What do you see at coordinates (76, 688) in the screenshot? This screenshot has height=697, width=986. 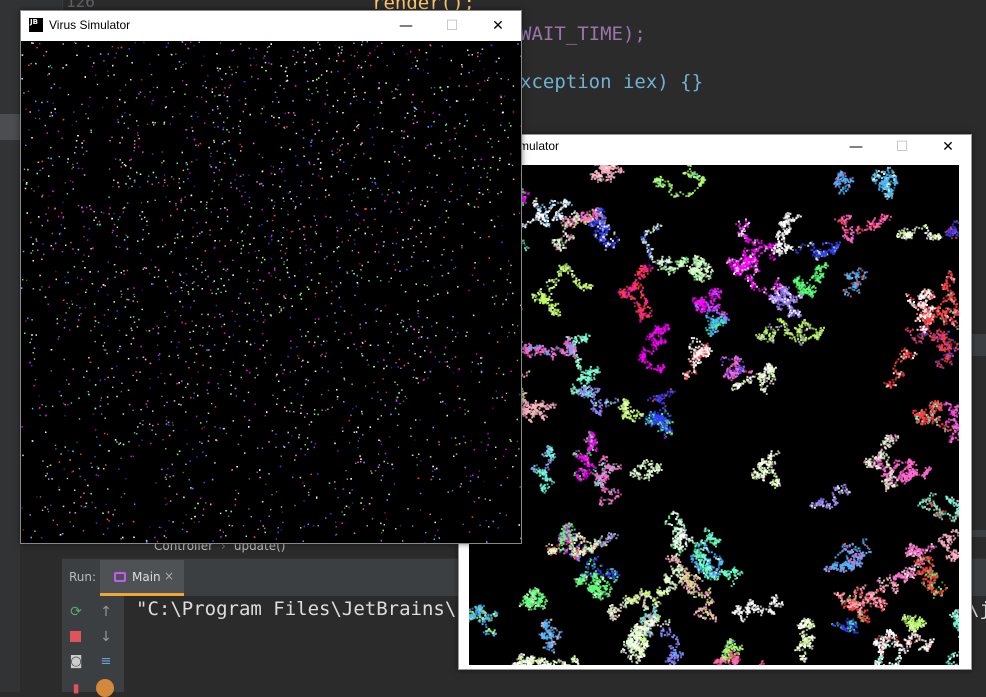 I see `plug-icon: ▮` at bounding box center [76, 688].